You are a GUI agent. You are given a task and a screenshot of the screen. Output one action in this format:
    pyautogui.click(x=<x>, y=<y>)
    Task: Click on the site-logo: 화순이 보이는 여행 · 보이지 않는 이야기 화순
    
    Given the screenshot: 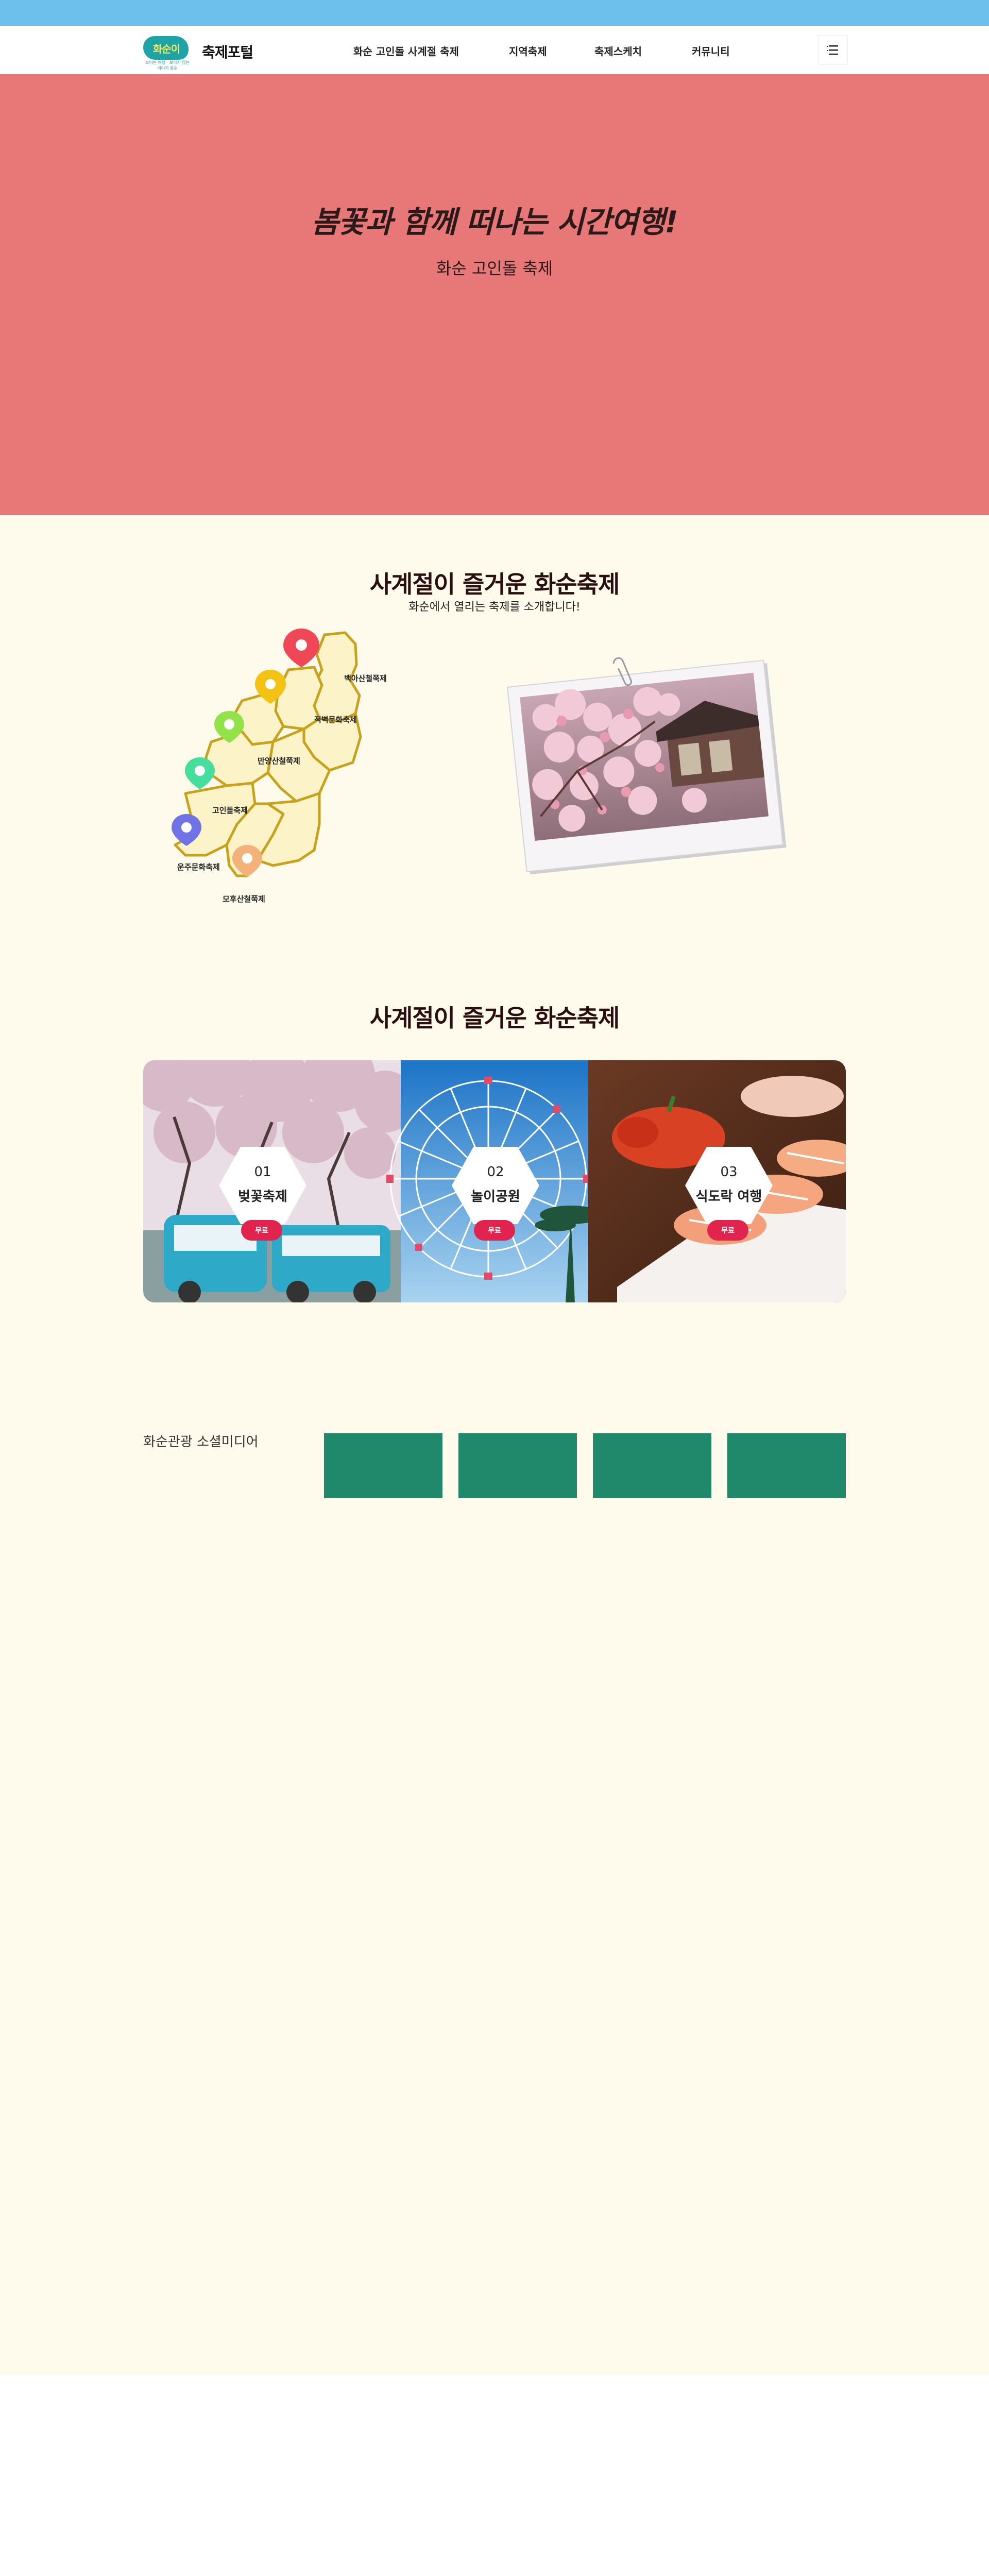 What is the action you would take?
    pyautogui.click(x=167, y=53)
    